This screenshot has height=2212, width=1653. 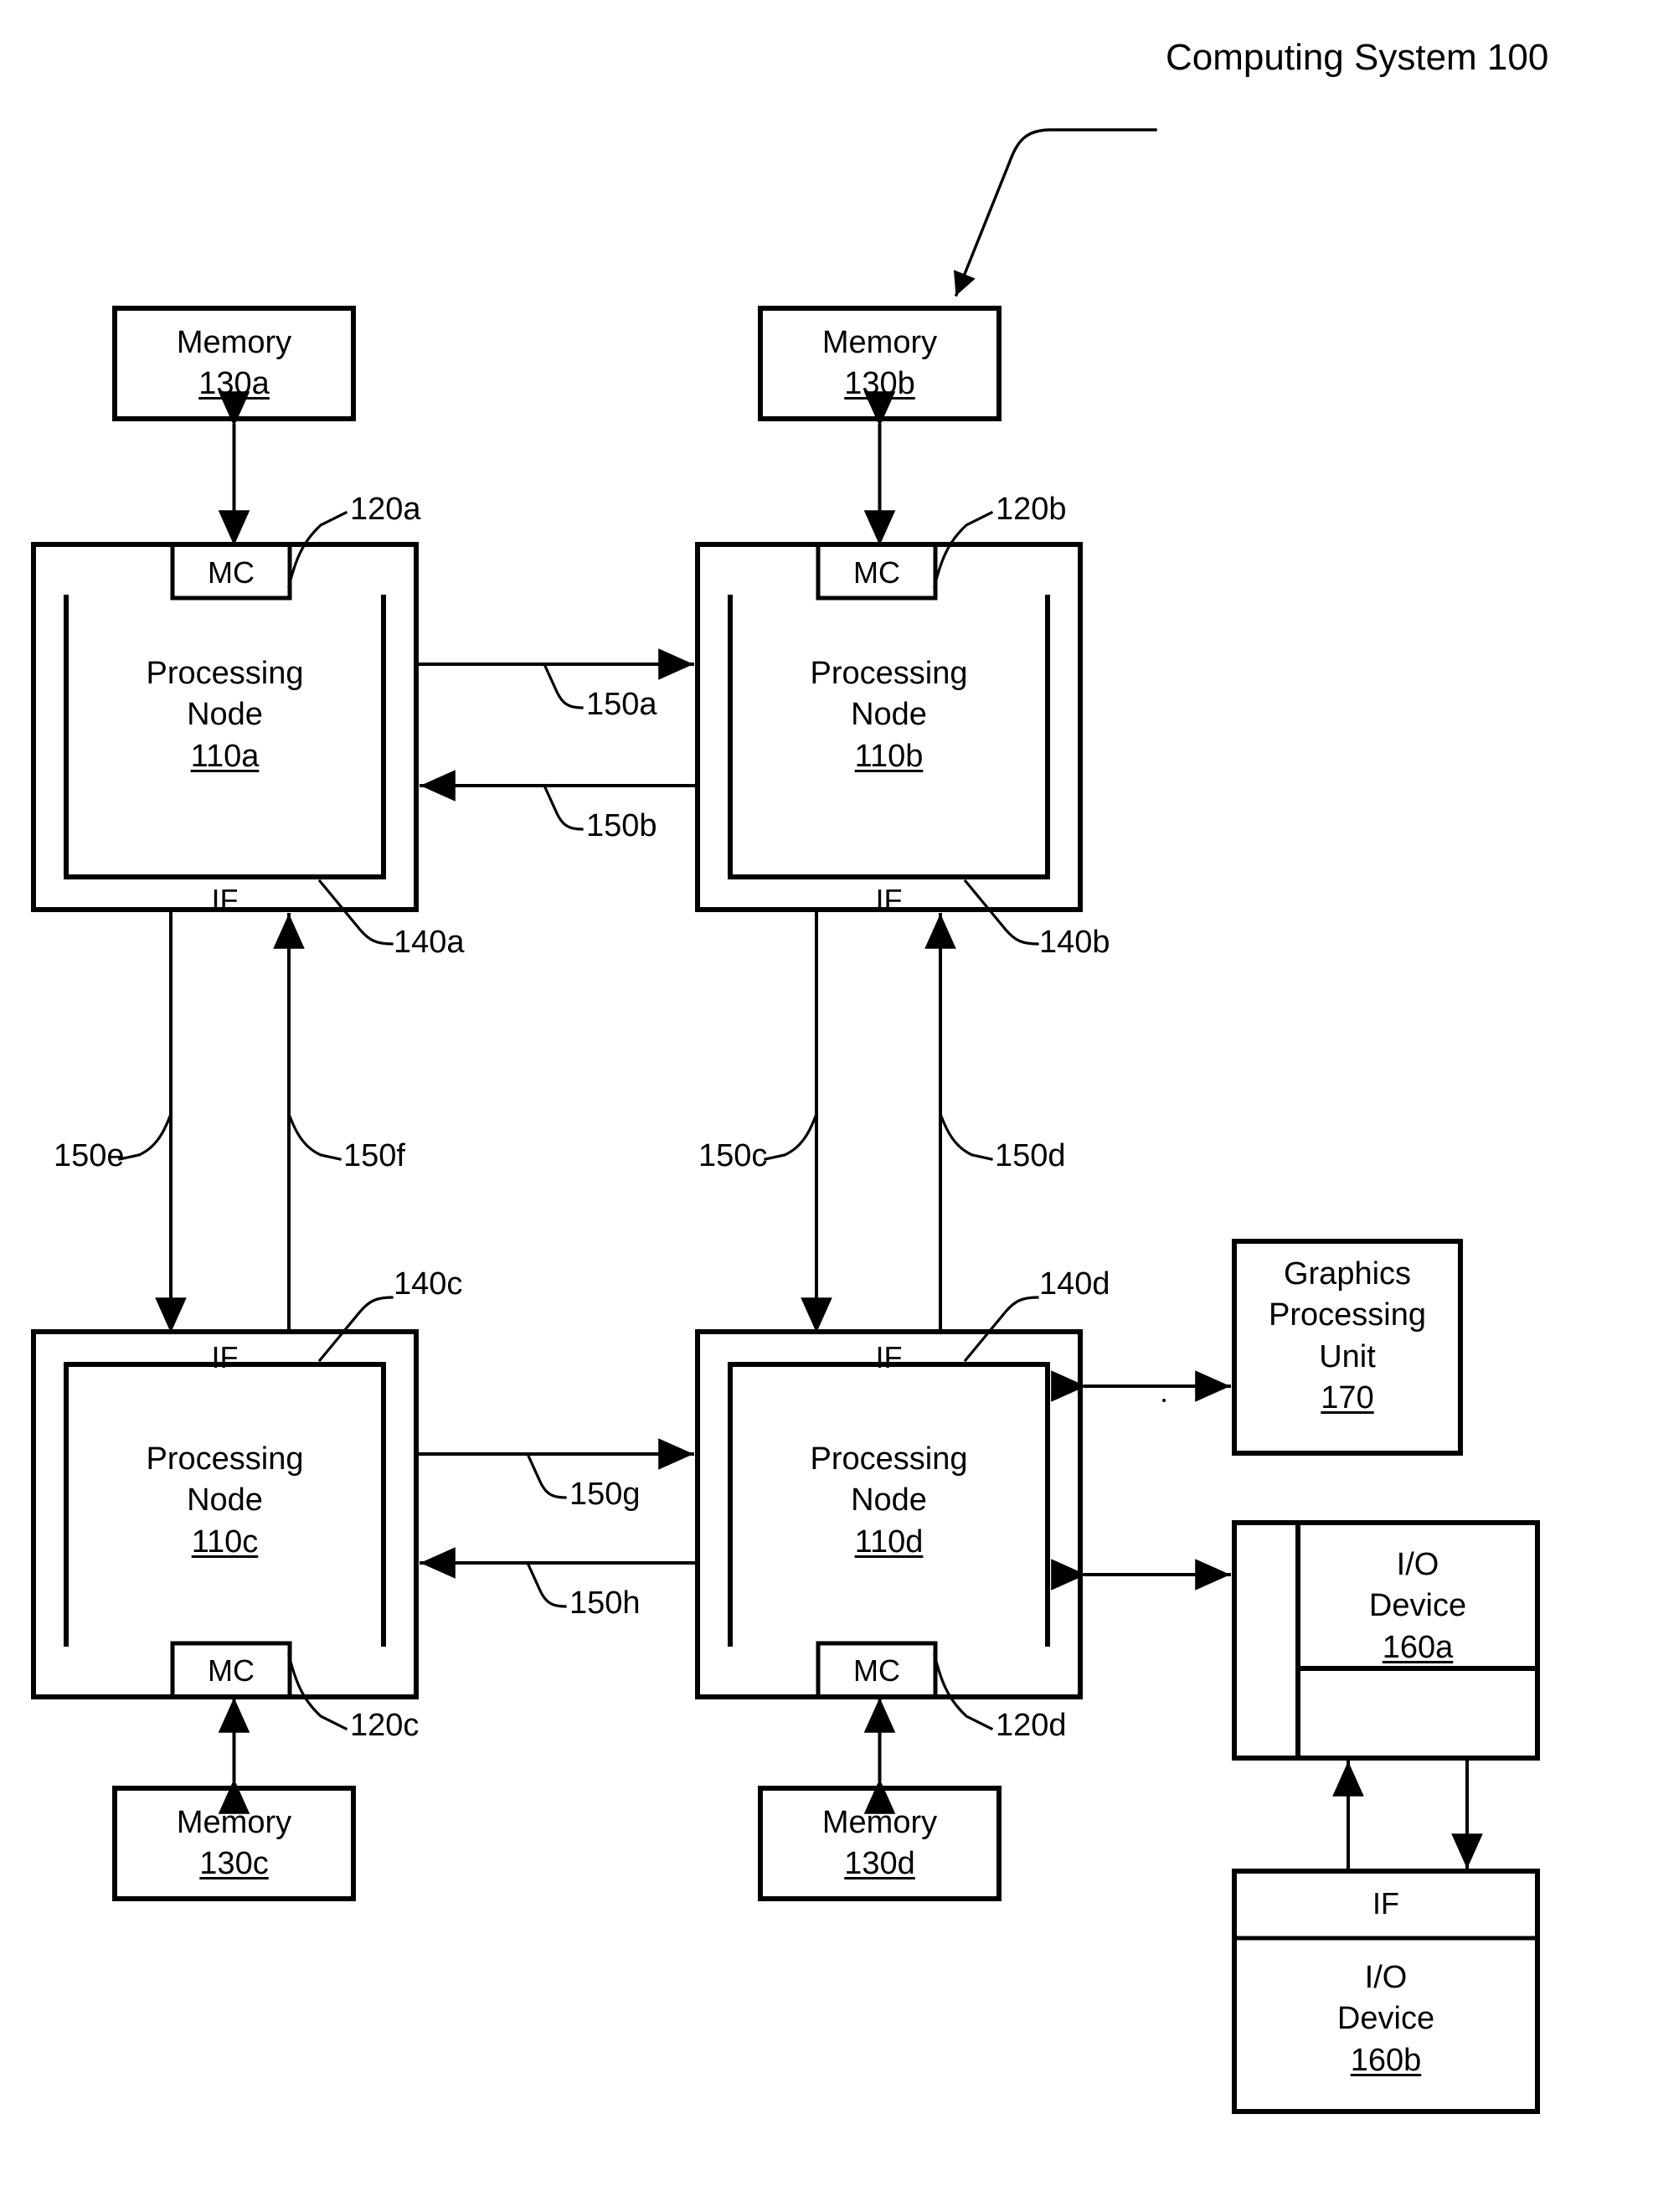 I want to click on ref-label-140a: 140a, so click(x=429, y=943).